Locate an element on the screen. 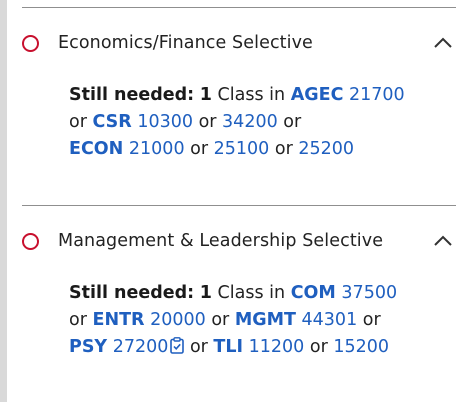  course-subject-link: ENTR is located at coordinates (118, 320).